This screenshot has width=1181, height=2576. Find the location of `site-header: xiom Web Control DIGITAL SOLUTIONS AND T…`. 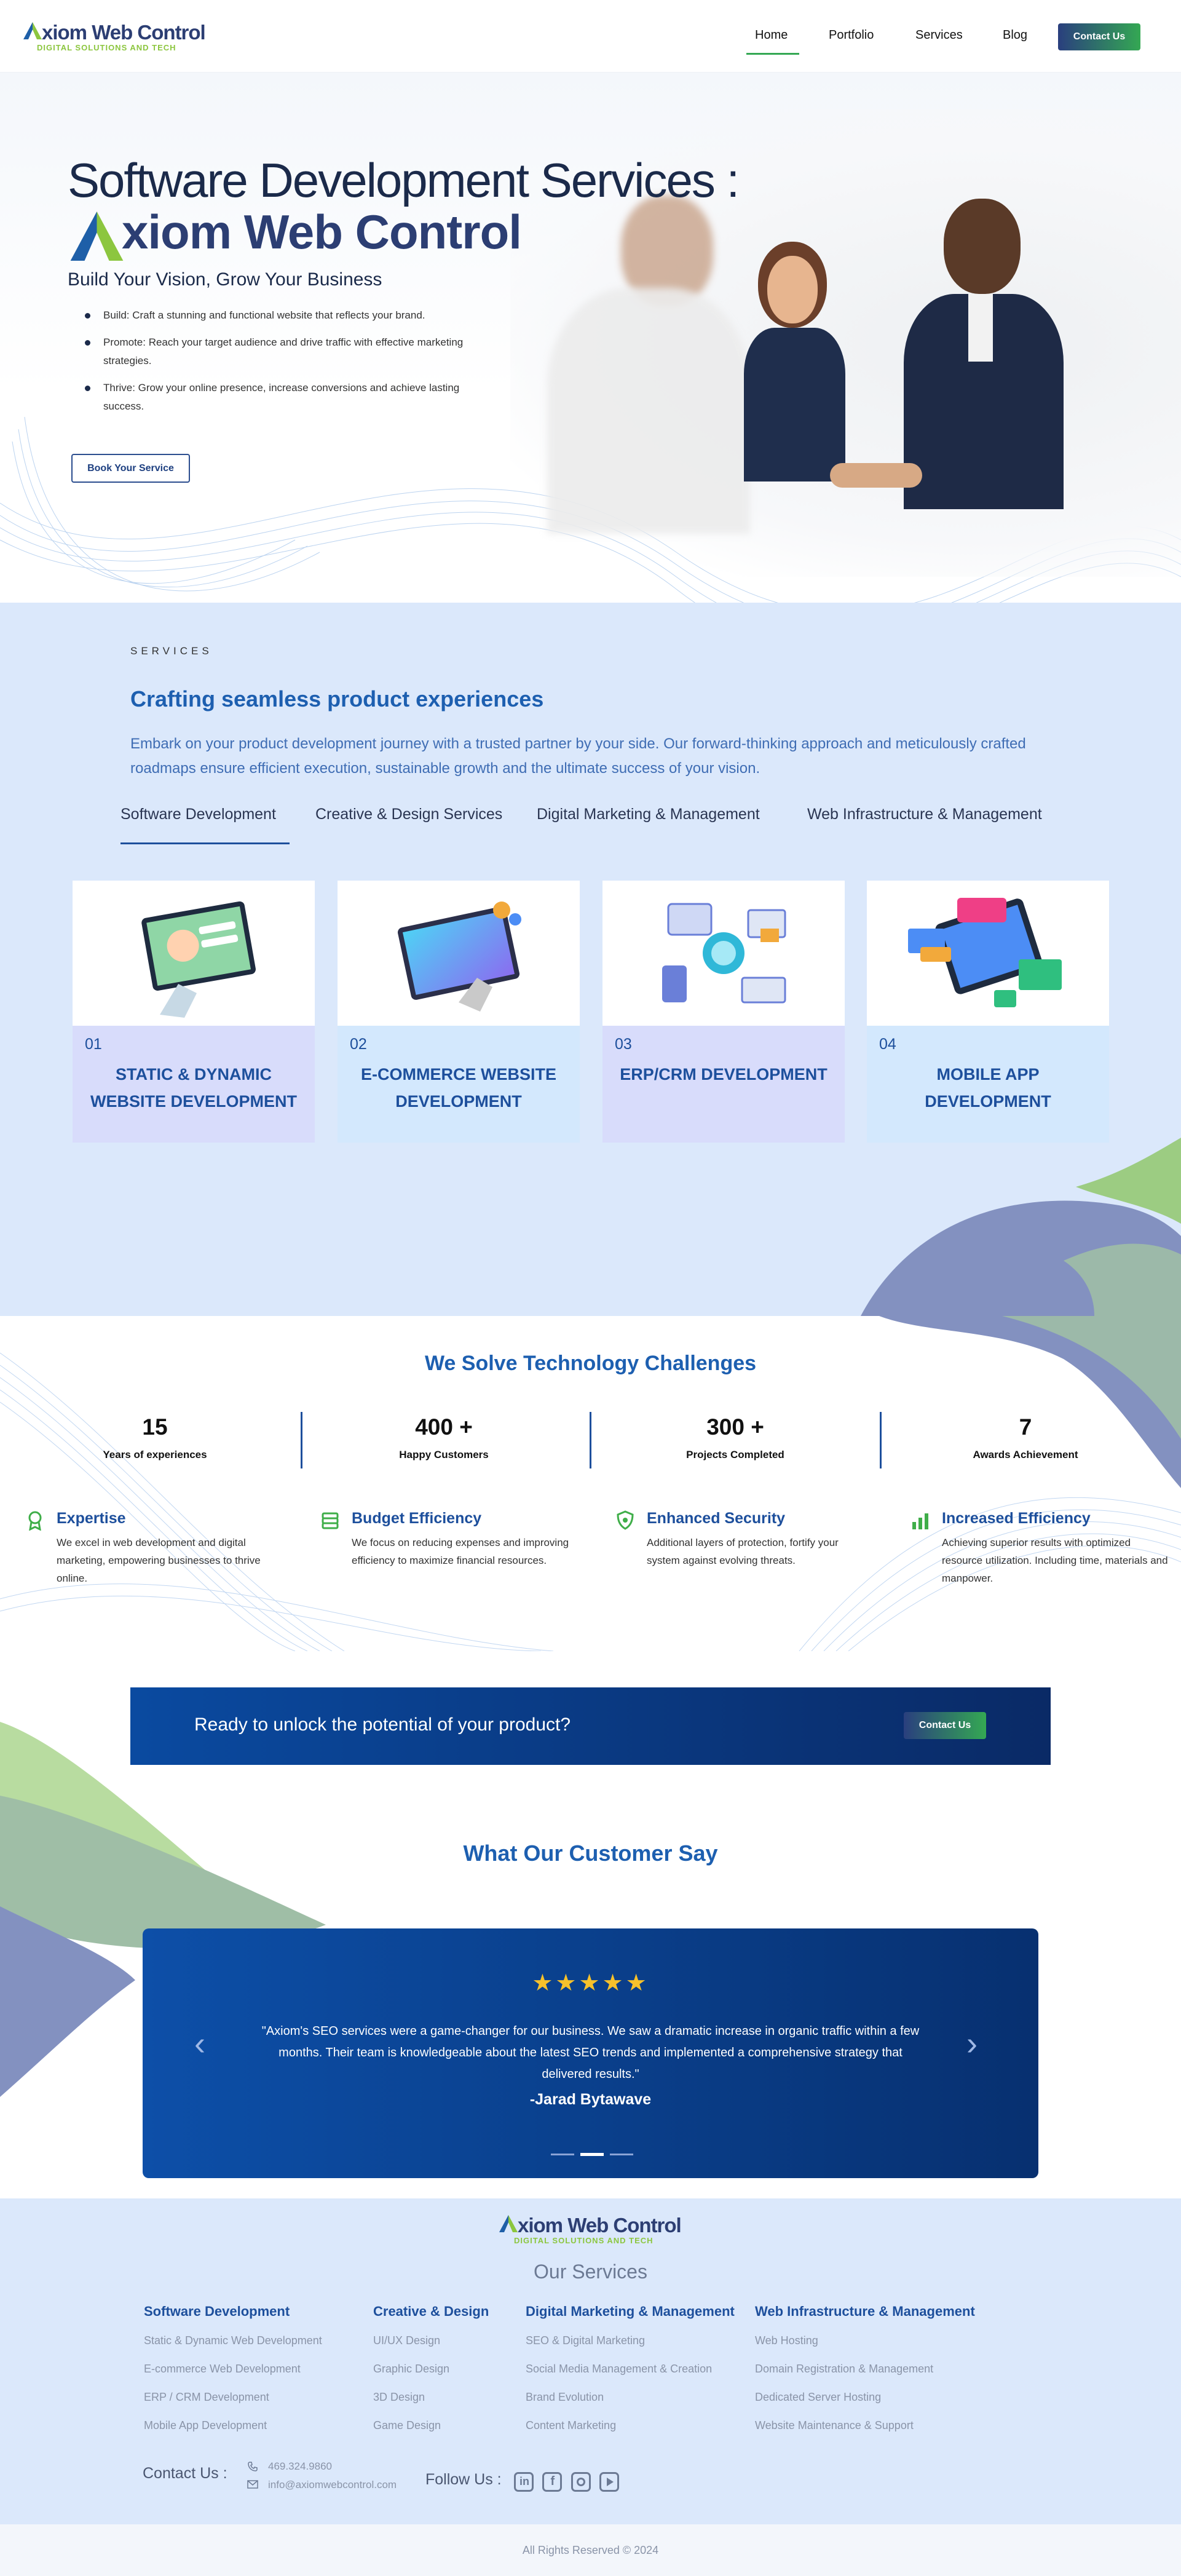

site-header: xiom Web Control DIGITAL SOLUTIONS AND T… is located at coordinates (590, 36).